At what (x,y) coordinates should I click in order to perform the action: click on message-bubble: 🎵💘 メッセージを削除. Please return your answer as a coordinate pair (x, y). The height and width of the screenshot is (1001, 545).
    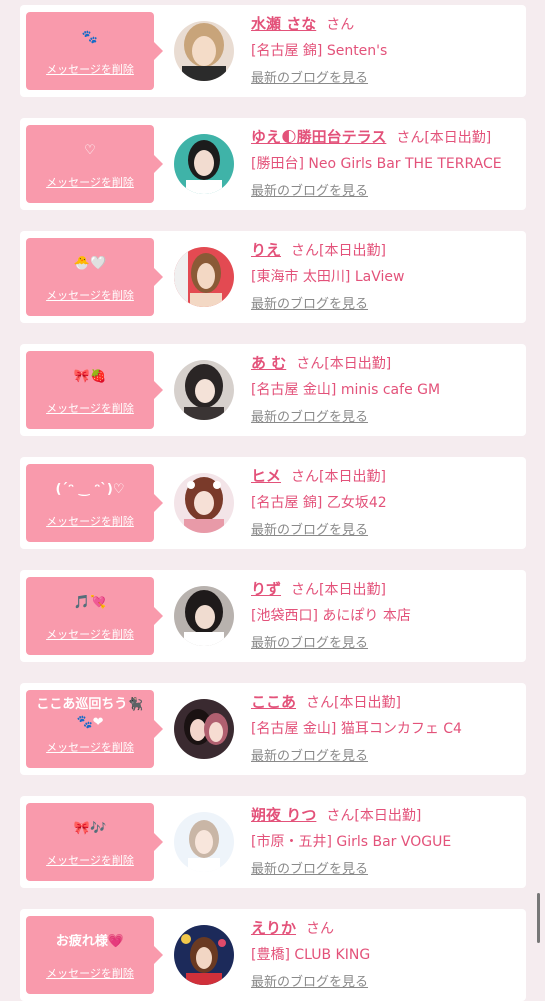
    Looking at the image, I should click on (94, 616).